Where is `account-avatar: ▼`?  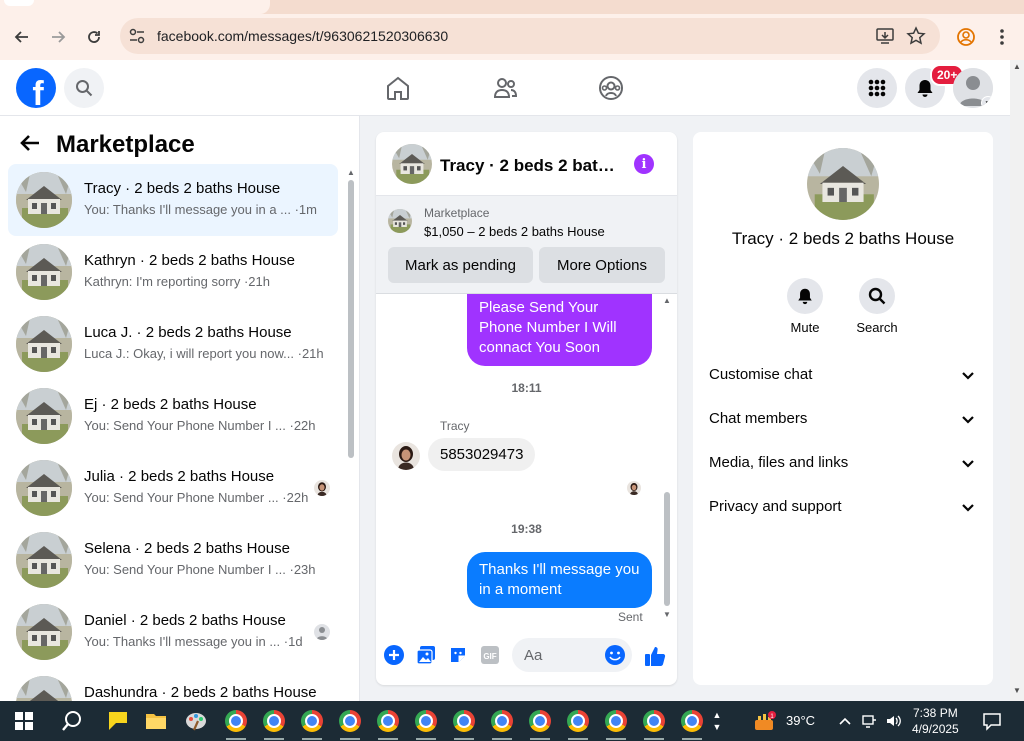 account-avatar: ▼ is located at coordinates (973, 88).